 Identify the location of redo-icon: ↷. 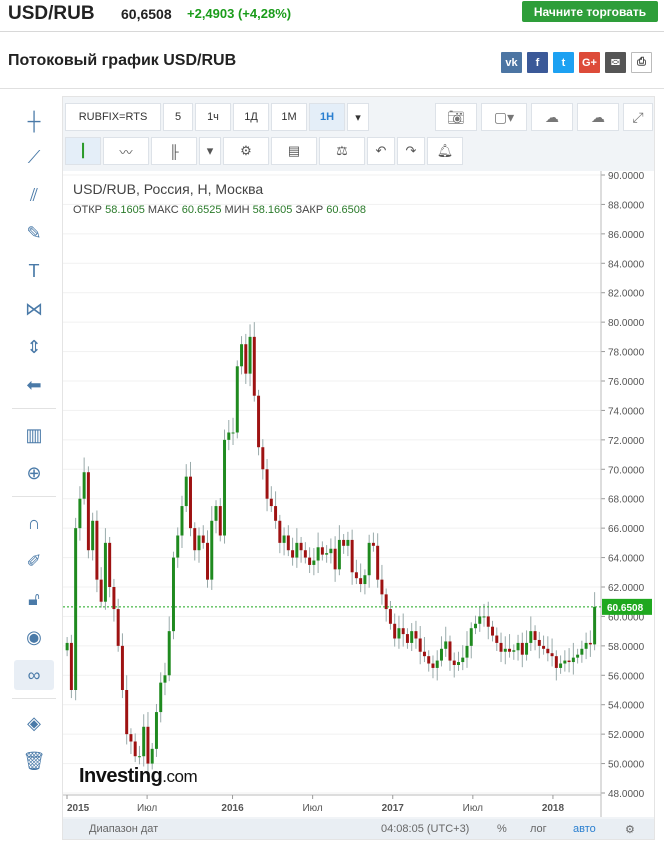
(411, 151).